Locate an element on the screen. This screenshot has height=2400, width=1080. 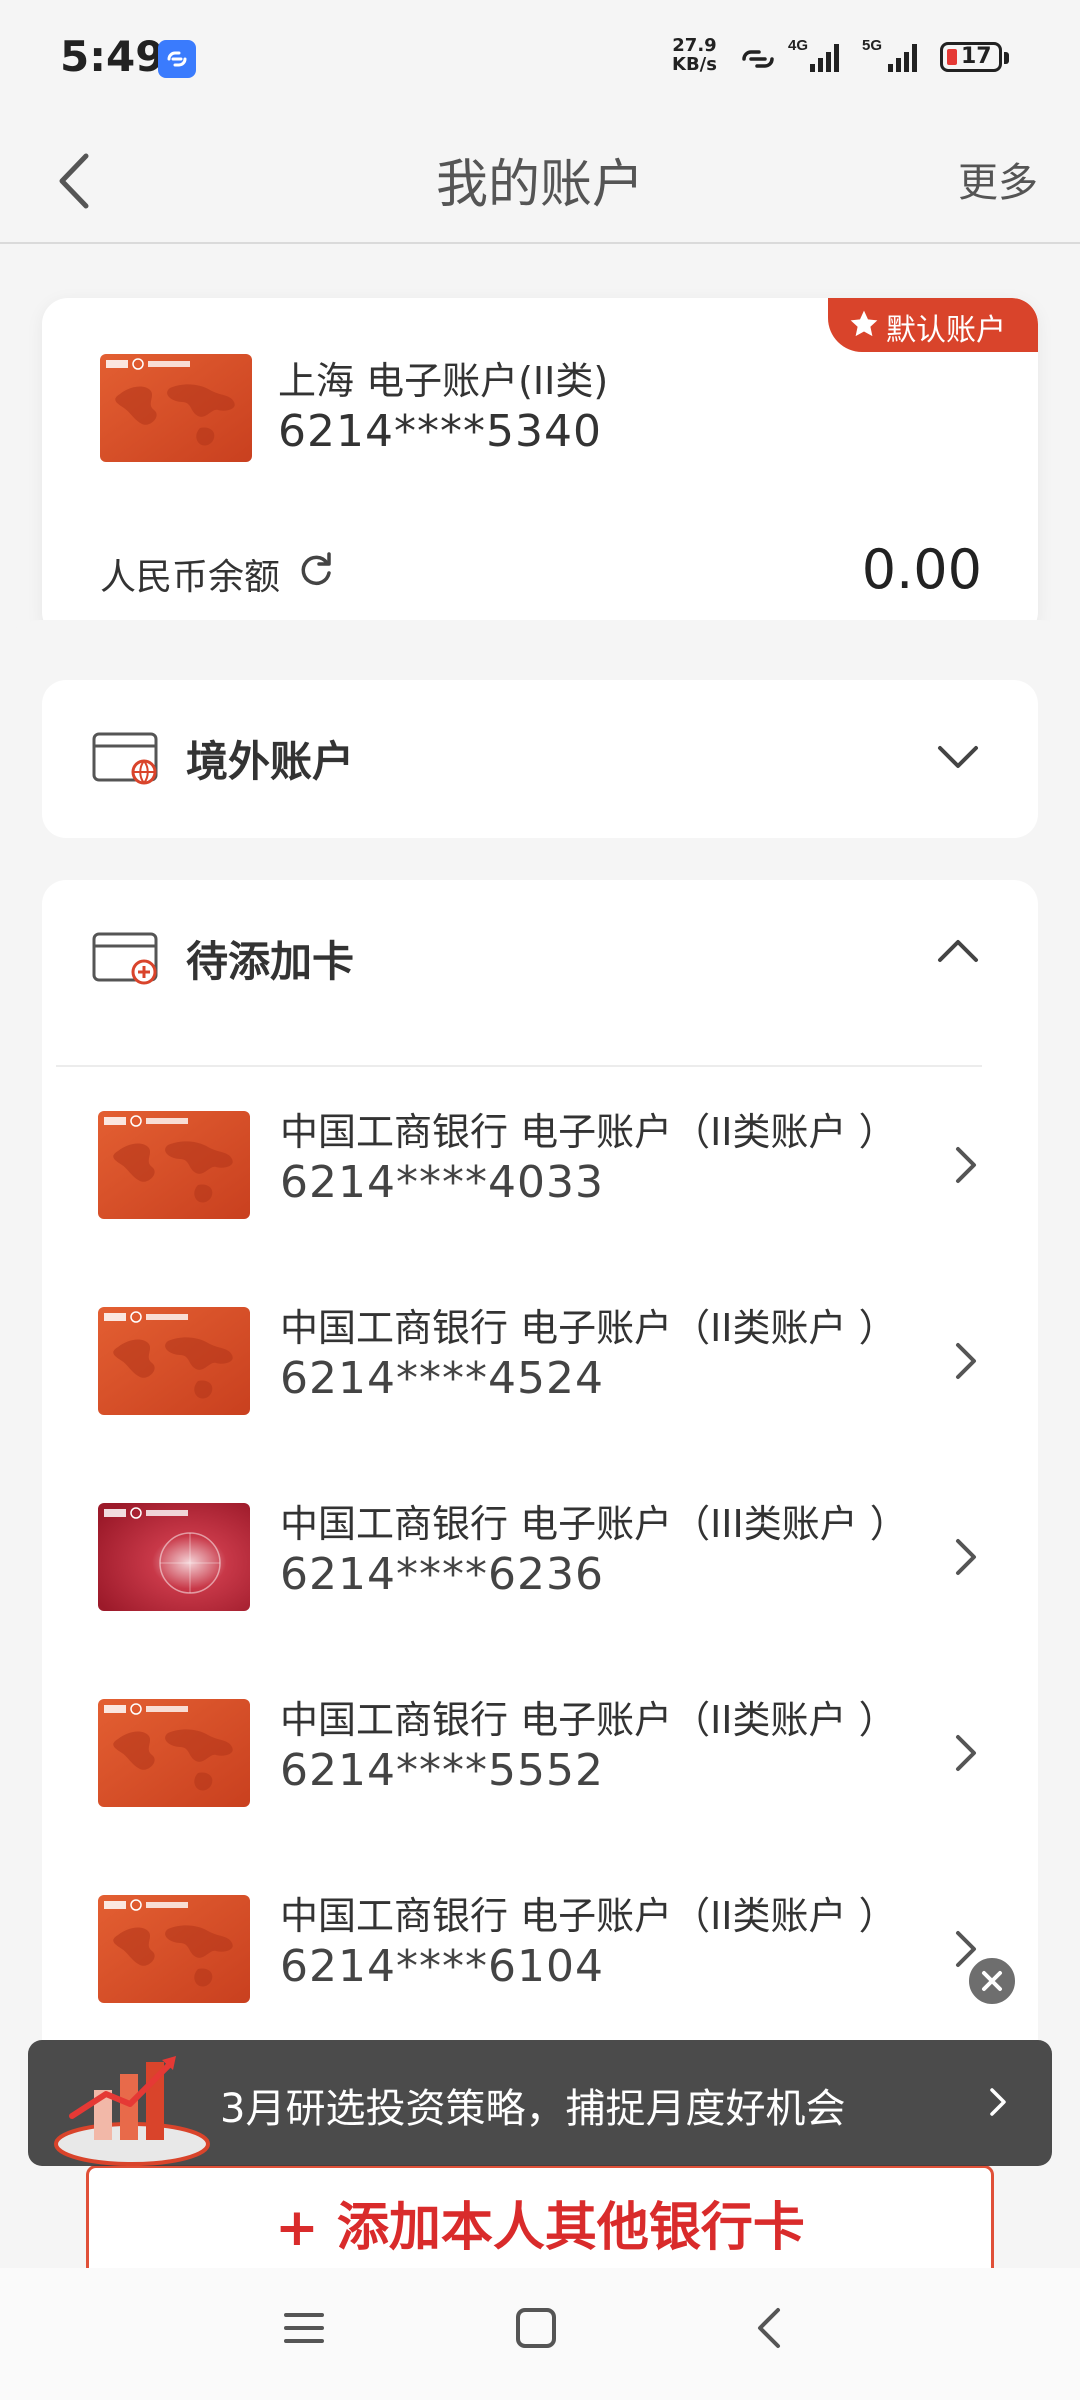
chevron-down-icon is located at coordinates (958, 756).